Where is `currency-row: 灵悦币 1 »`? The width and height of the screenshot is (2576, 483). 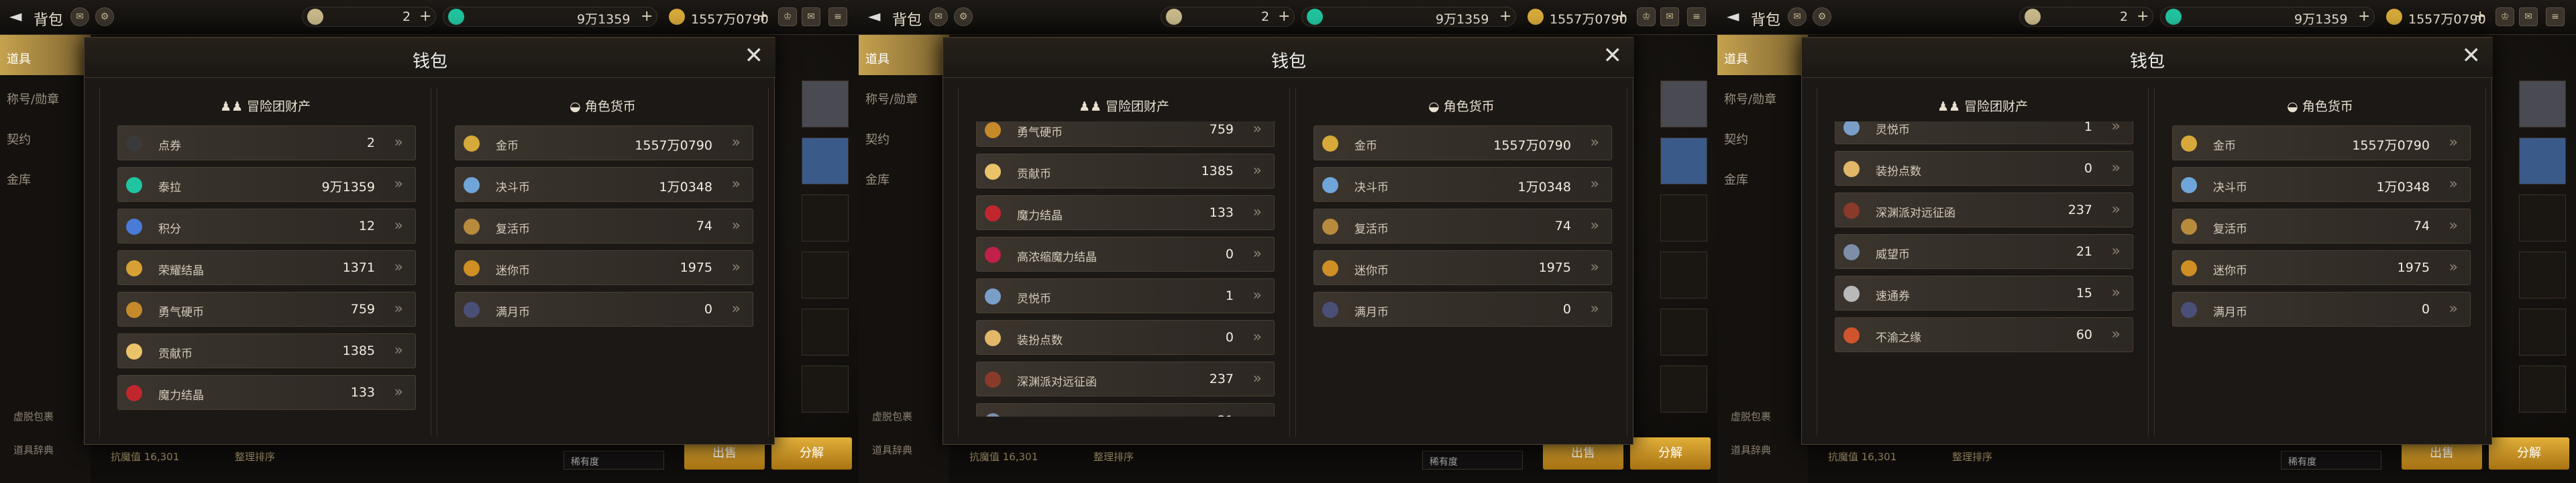
currency-row: 灵悦币 1 » is located at coordinates (1125, 295).